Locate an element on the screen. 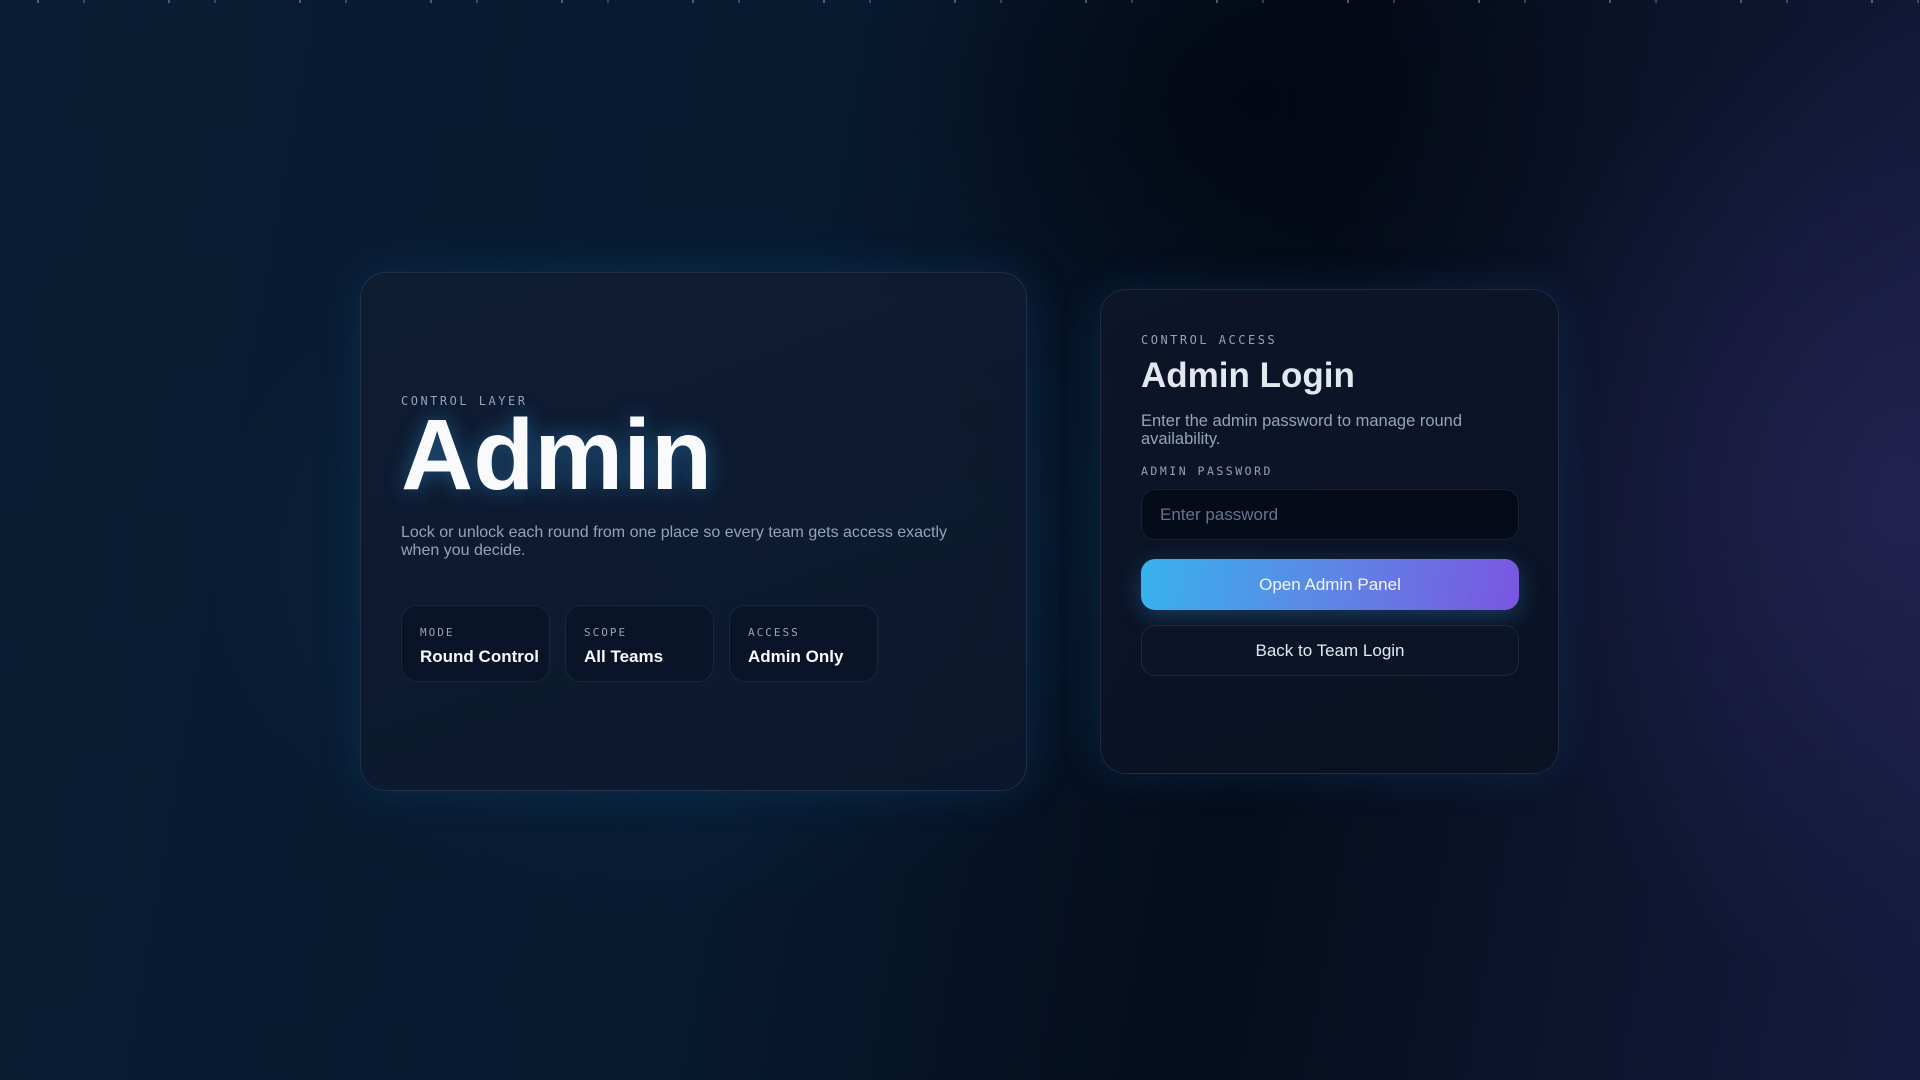  hero-title: Admin is located at coordinates (557, 455).